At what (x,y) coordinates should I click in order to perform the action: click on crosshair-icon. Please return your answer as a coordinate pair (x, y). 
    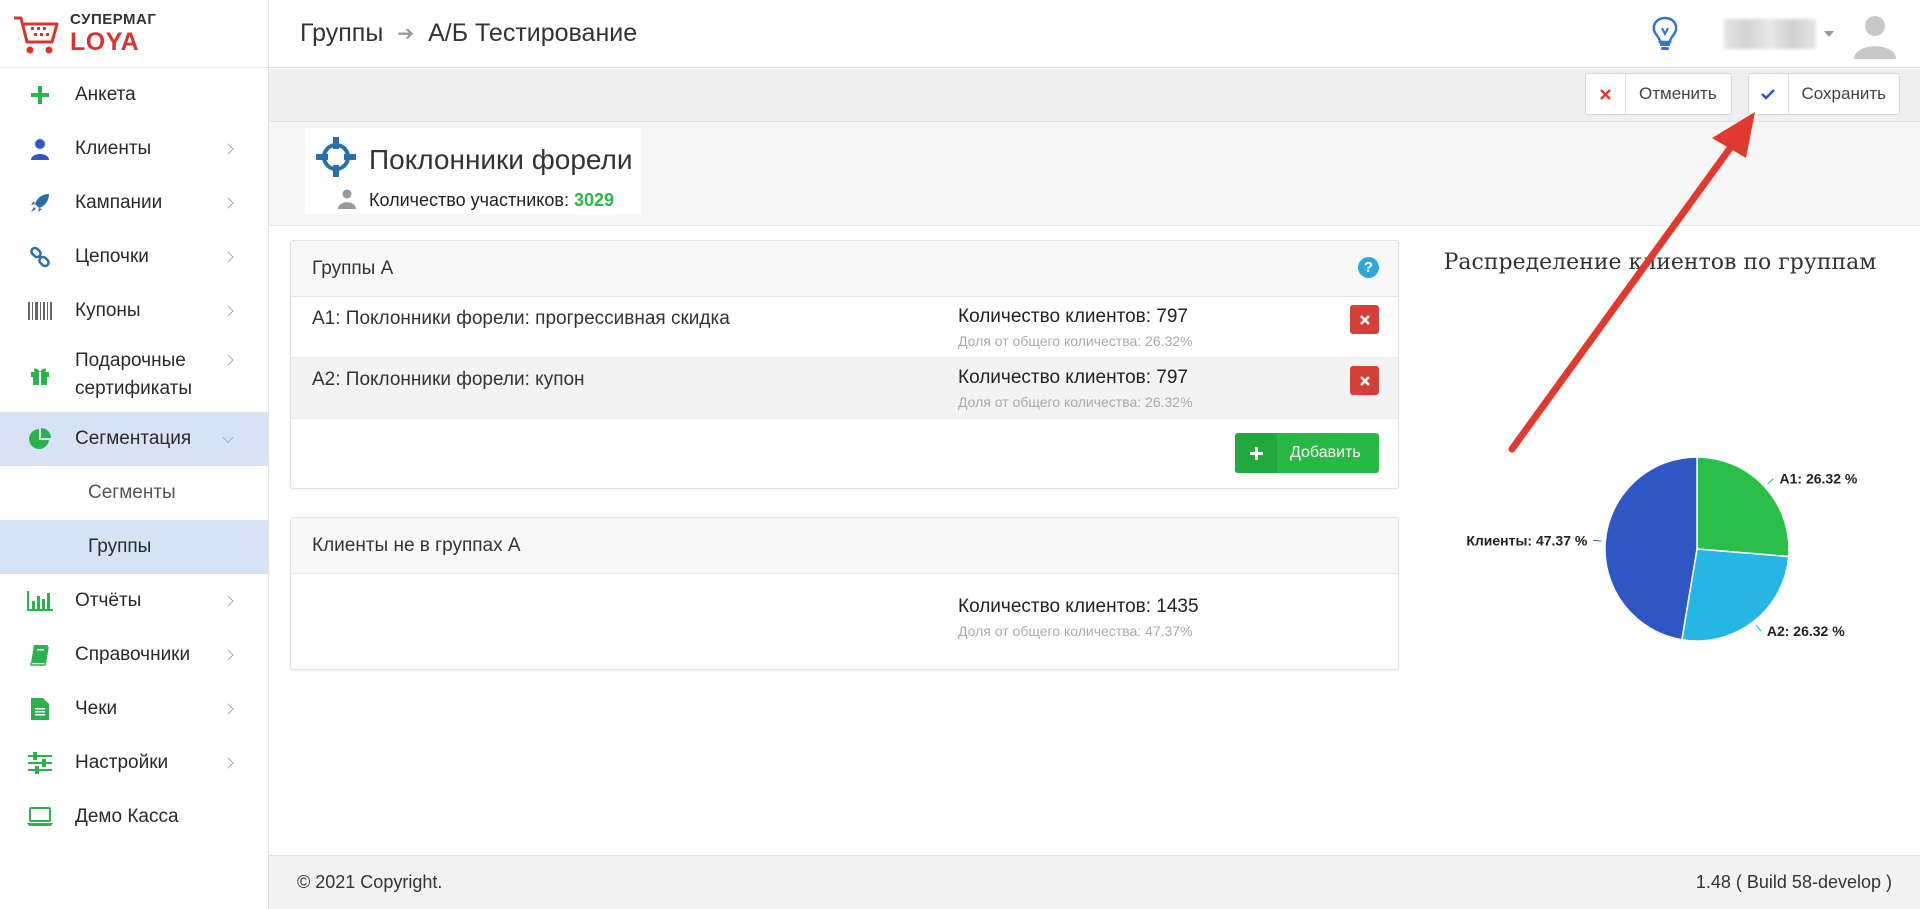
    Looking at the image, I should click on (336, 157).